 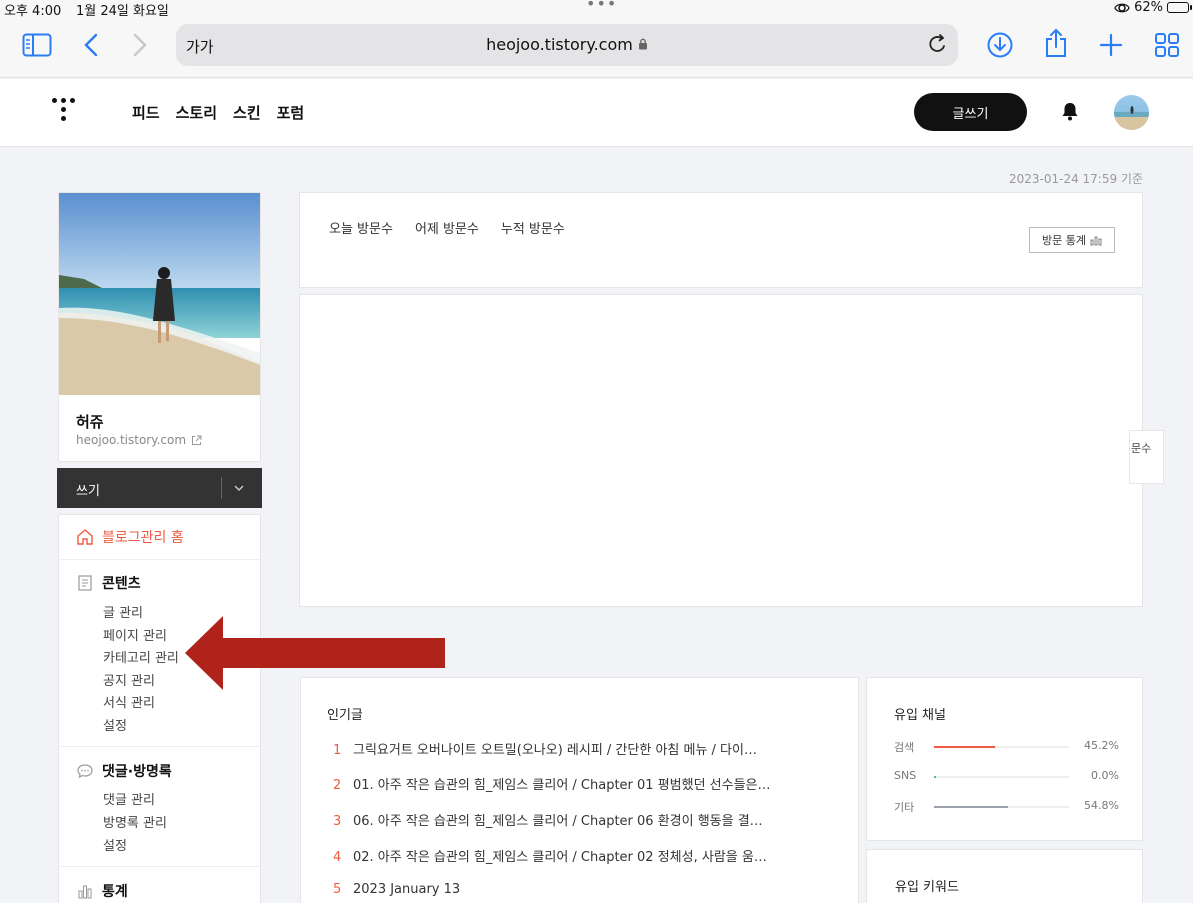 What do you see at coordinates (239, 488) in the screenshot?
I see `chevron-down-icon` at bounding box center [239, 488].